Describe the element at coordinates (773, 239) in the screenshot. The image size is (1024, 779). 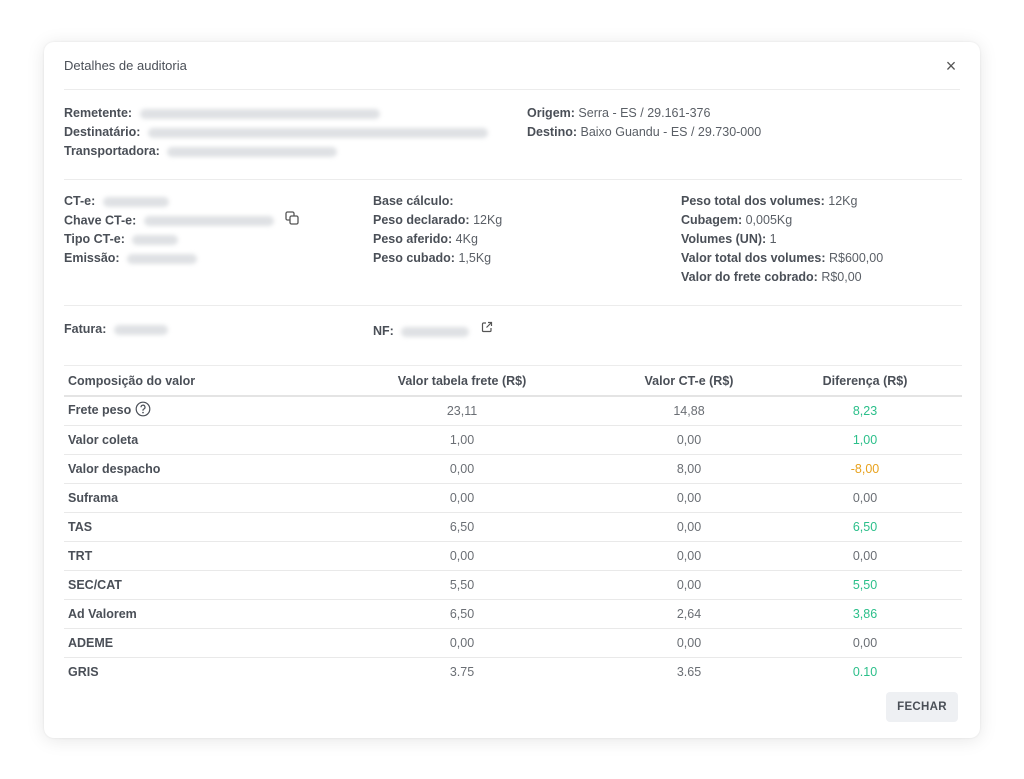
I see `volumes-value: 1` at that location.